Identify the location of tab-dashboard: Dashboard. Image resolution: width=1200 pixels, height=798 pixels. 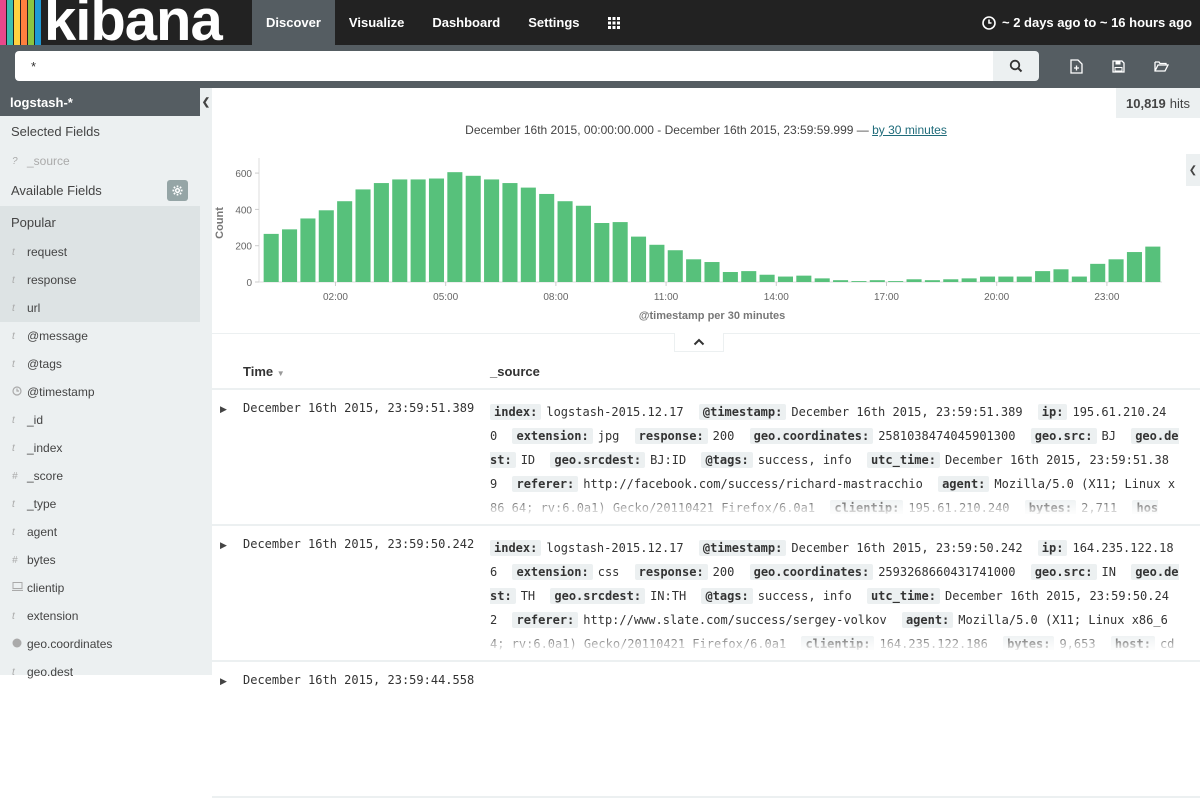
(466, 22).